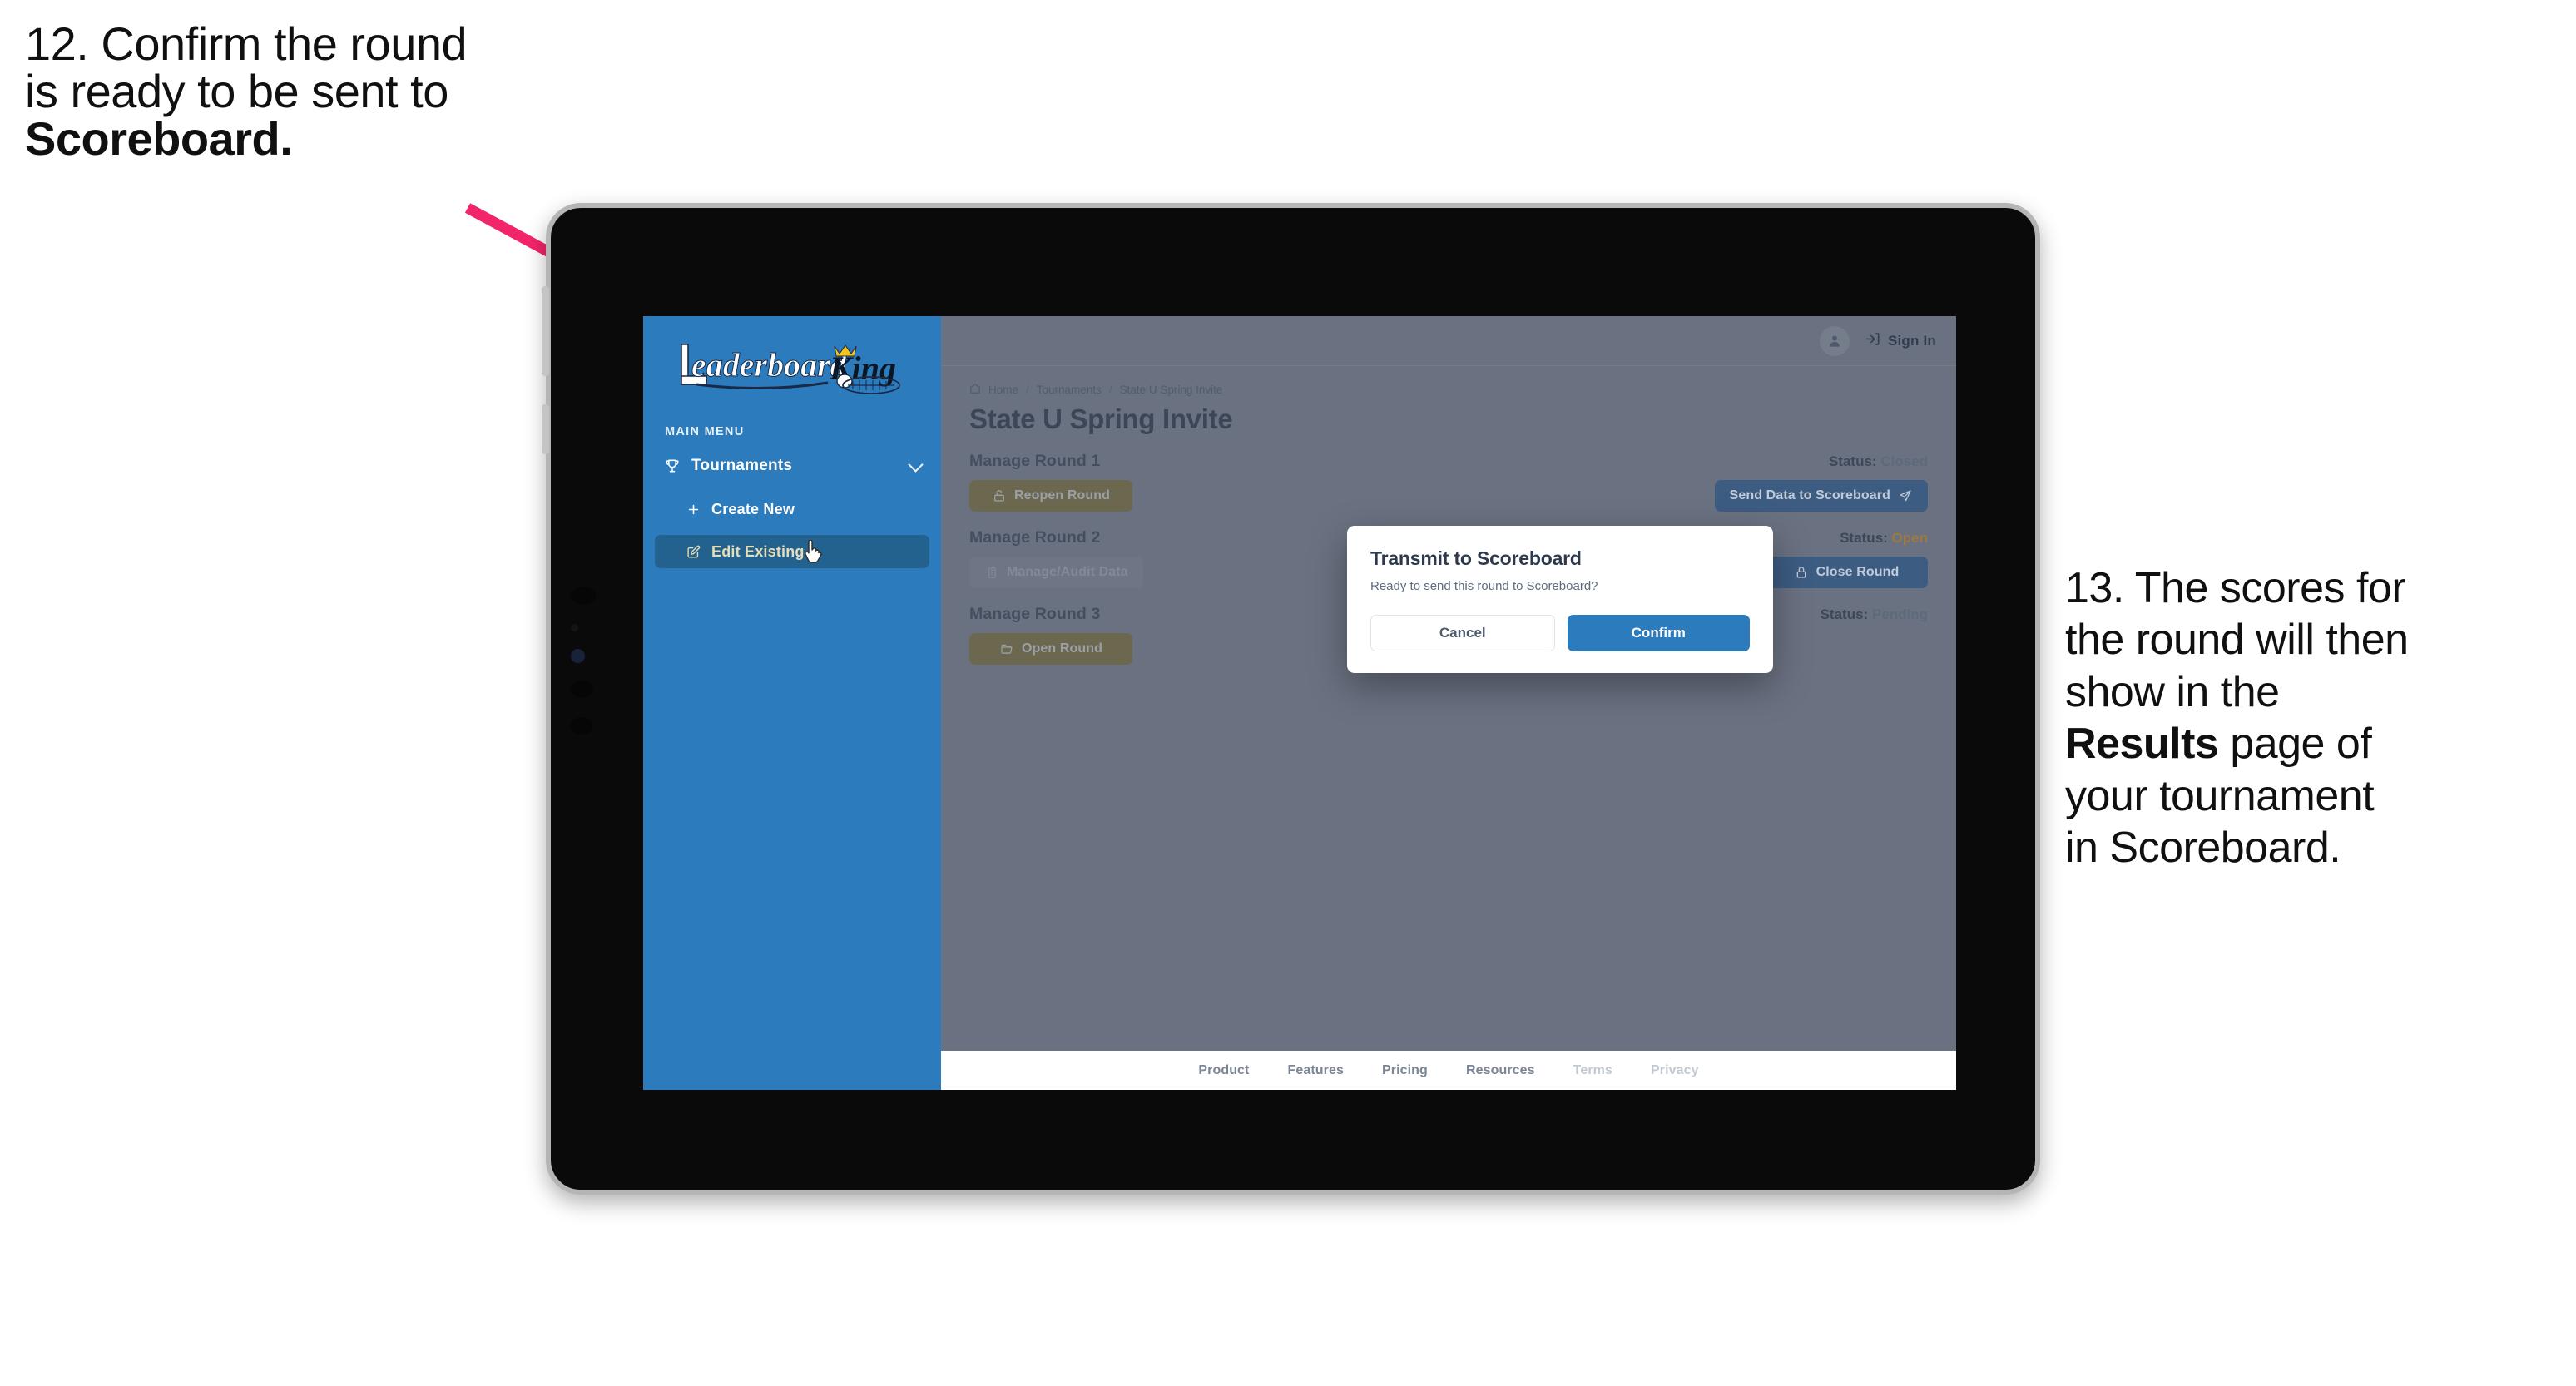 The image size is (2576, 1386). I want to click on round-1-status: Status: Closed, so click(1879, 461).